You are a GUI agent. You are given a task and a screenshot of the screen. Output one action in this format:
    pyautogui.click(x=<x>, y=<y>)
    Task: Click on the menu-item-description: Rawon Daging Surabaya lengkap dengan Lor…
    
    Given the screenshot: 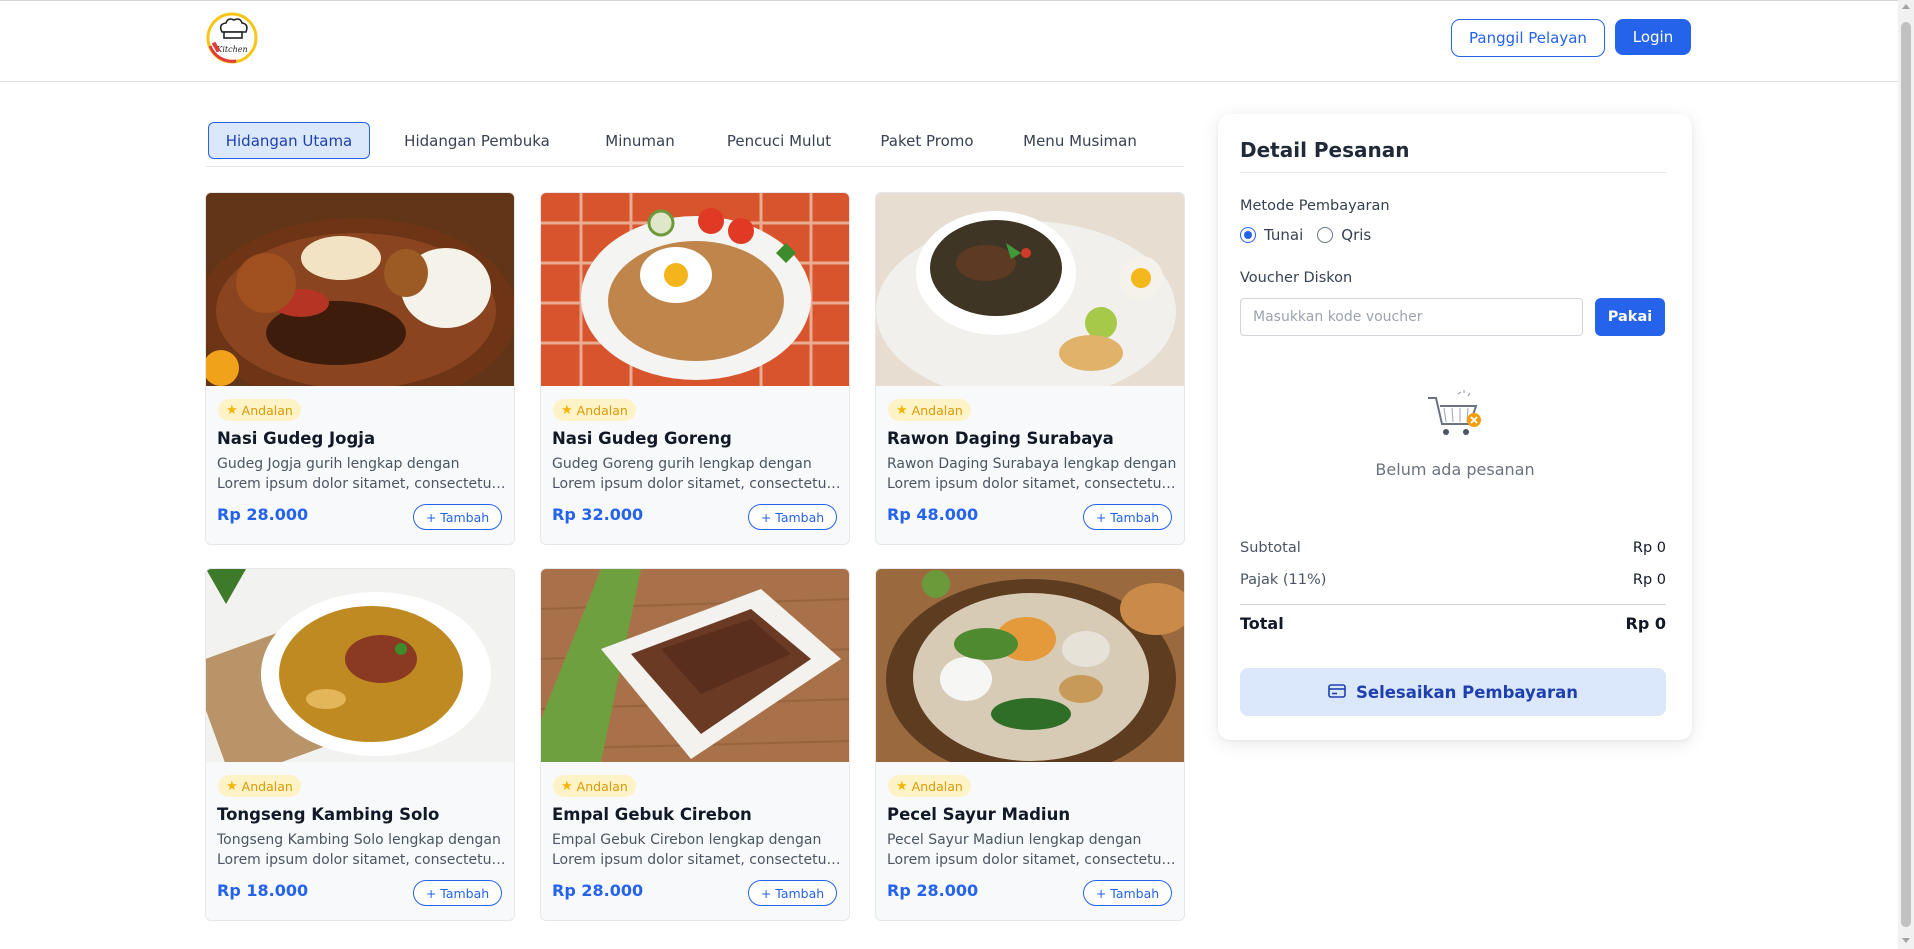 What is the action you would take?
    pyautogui.click(x=1032, y=474)
    